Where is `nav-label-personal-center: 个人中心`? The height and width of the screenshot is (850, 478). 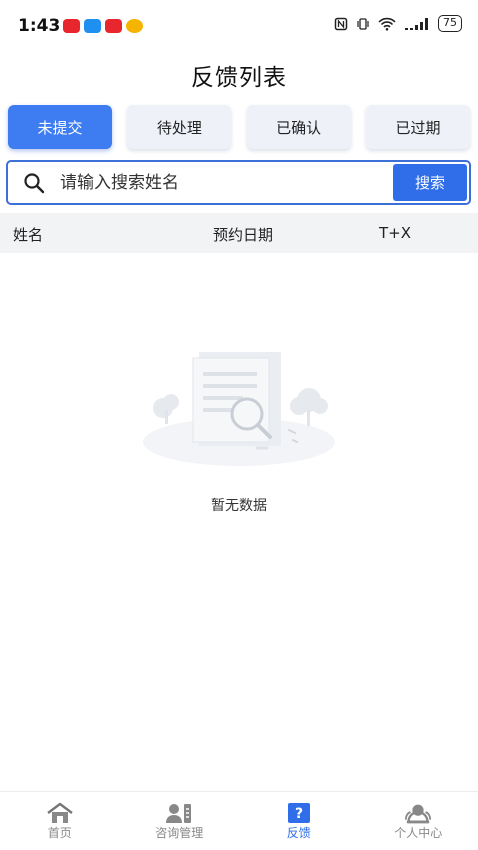
nav-label-personal-center: 个人中心 is located at coordinates (418, 833).